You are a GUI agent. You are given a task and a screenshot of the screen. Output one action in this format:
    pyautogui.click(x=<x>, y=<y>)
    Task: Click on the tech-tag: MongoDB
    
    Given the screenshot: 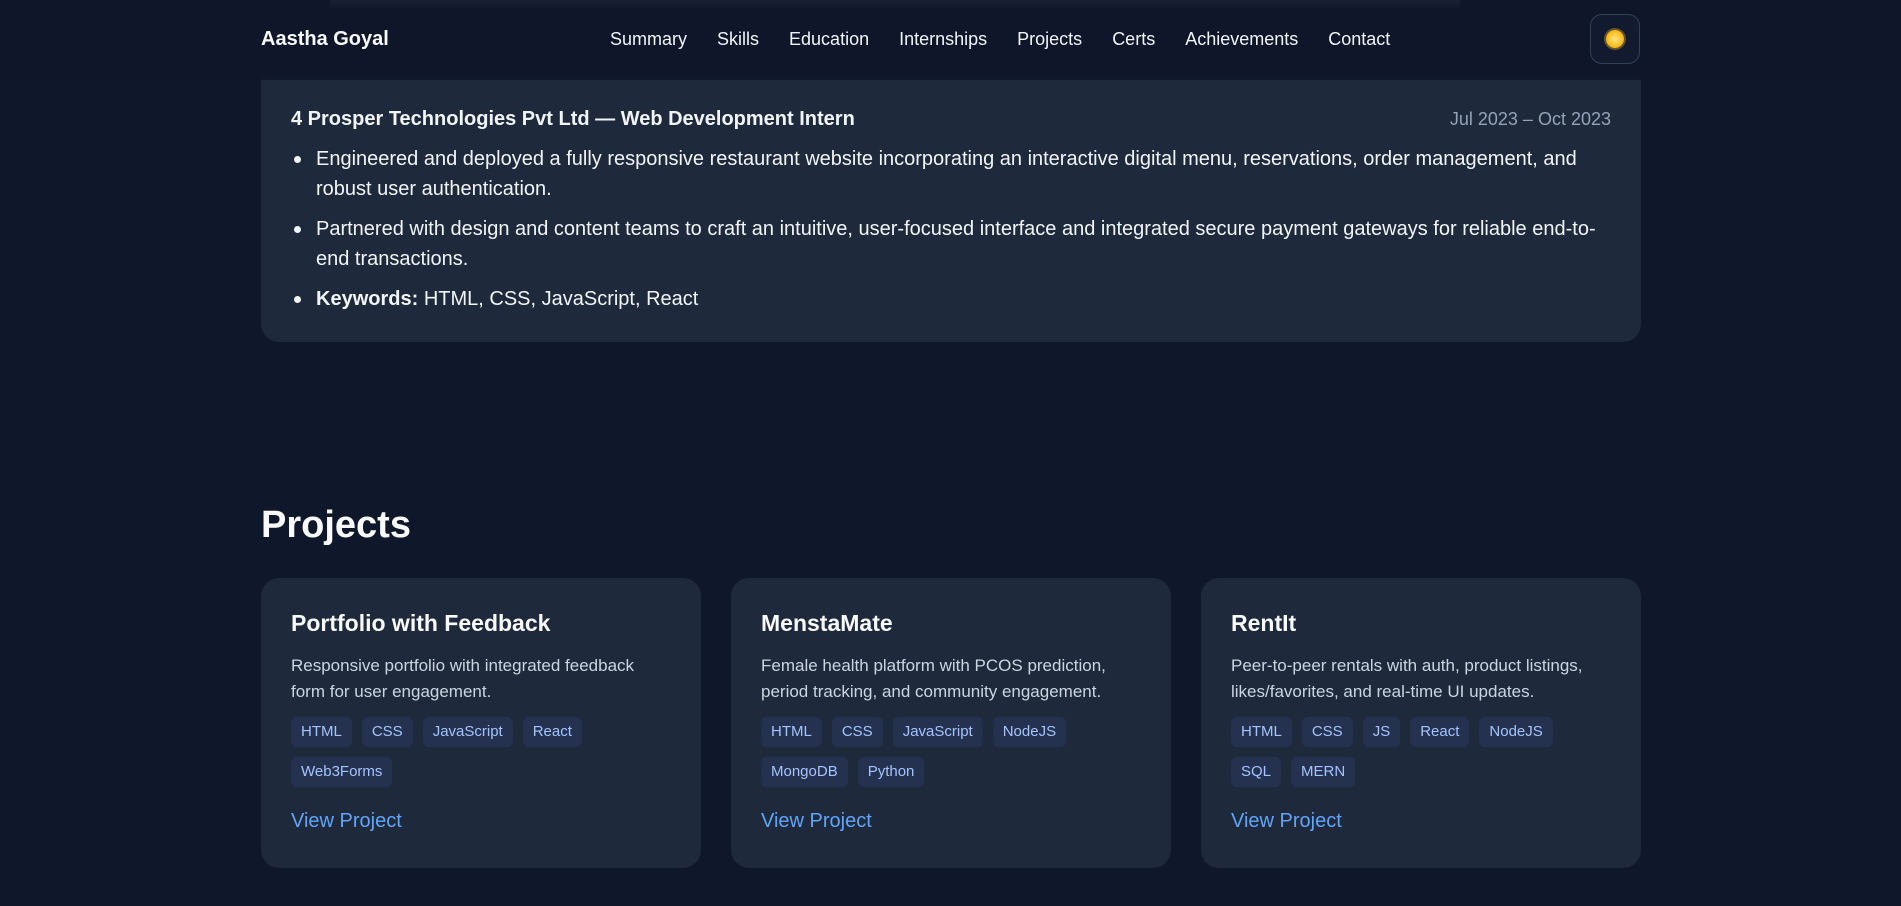 What is the action you would take?
    pyautogui.click(x=804, y=772)
    